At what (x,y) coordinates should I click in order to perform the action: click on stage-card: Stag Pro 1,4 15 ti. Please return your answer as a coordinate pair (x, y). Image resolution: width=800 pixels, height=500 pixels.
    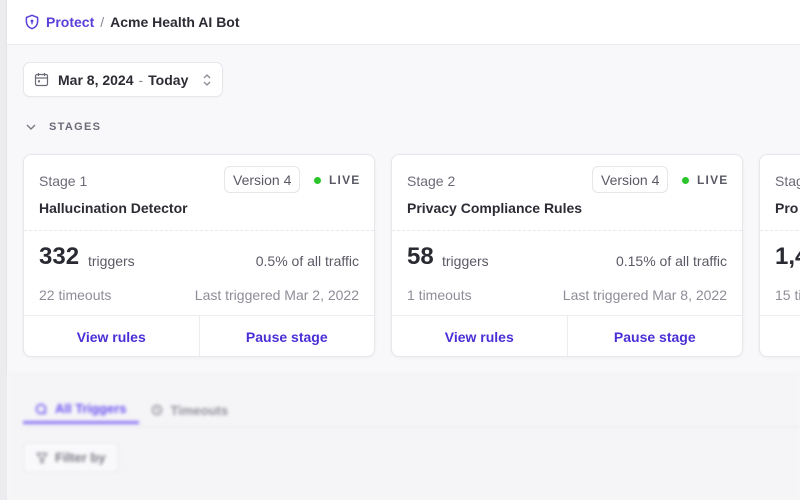
    Looking at the image, I should click on (779, 255).